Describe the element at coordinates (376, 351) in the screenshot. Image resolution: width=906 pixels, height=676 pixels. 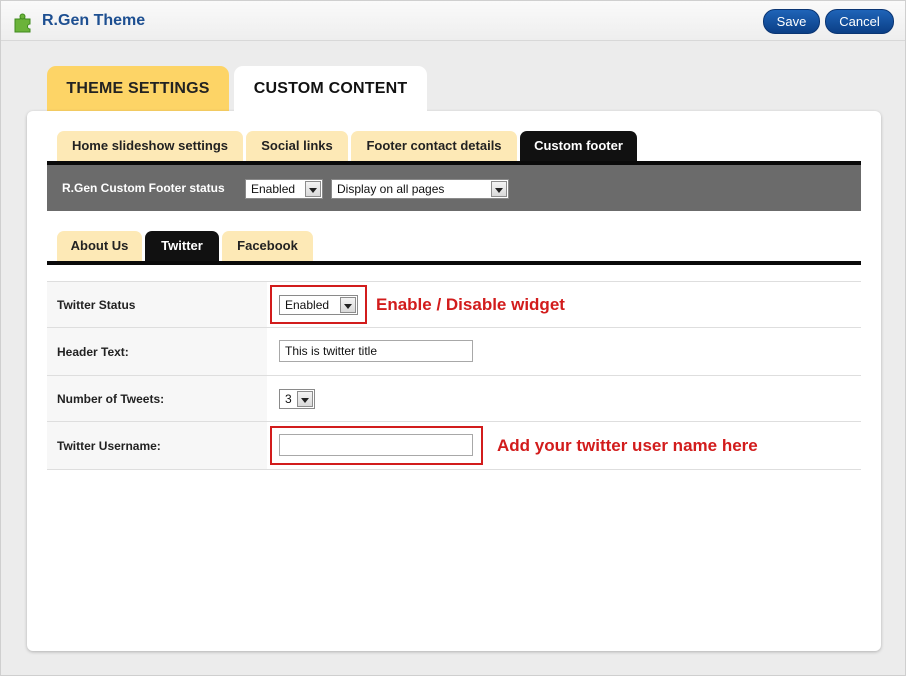
I see `header-text-input: This is twitter title` at that location.